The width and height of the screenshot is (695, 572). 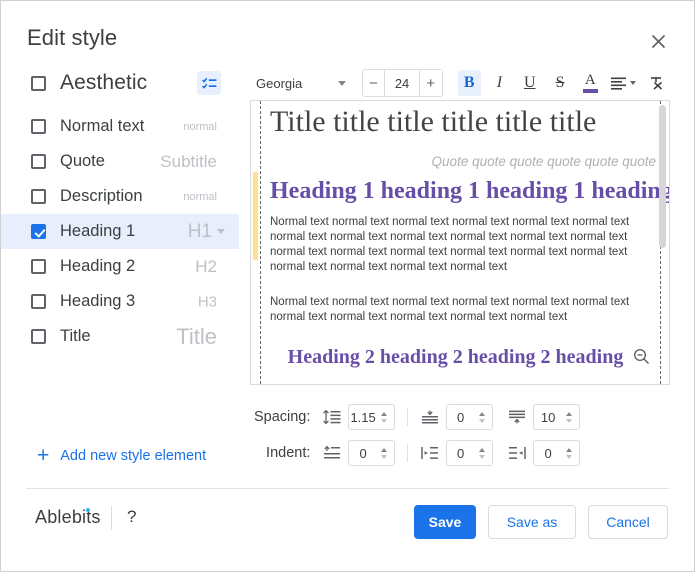 I want to click on space-before-icon, so click(x=430, y=417).